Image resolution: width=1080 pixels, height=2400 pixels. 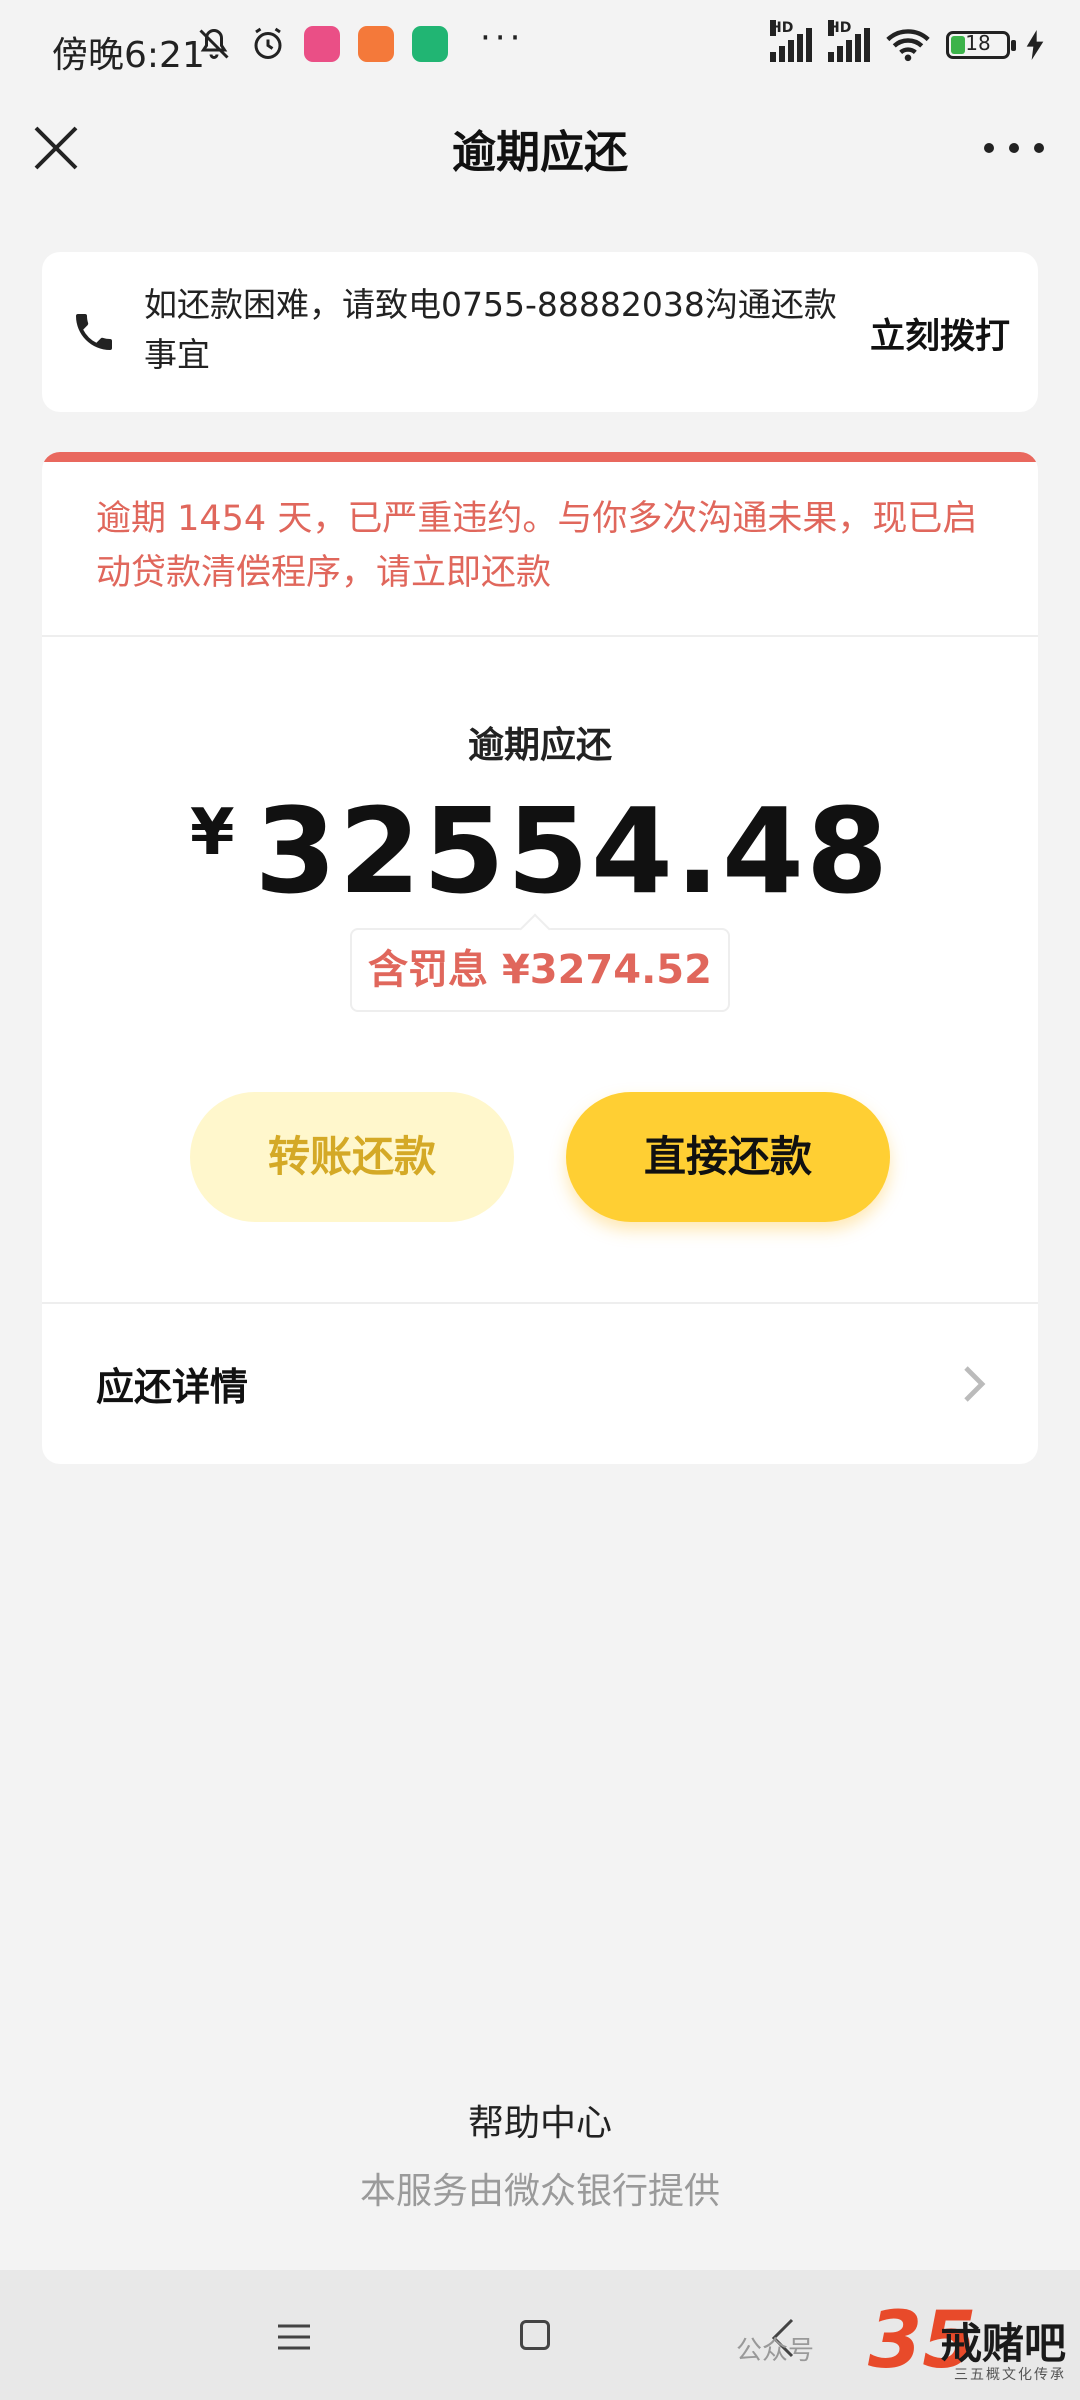 What do you see at coordinates (322, 44) in the screenshot?
I see `app-pink-icon` at bounding box center [322, 44].